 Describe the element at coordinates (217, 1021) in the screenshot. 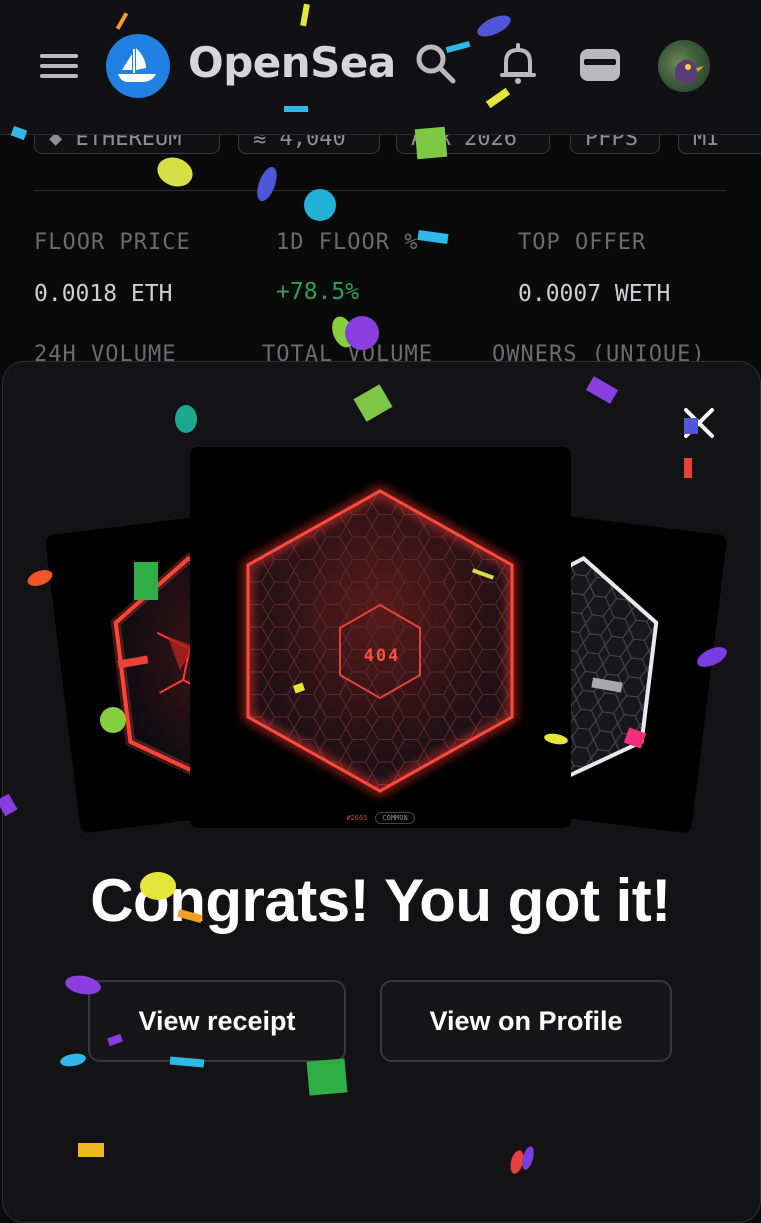

I see `view-receipt-button: View receipt` at that location.